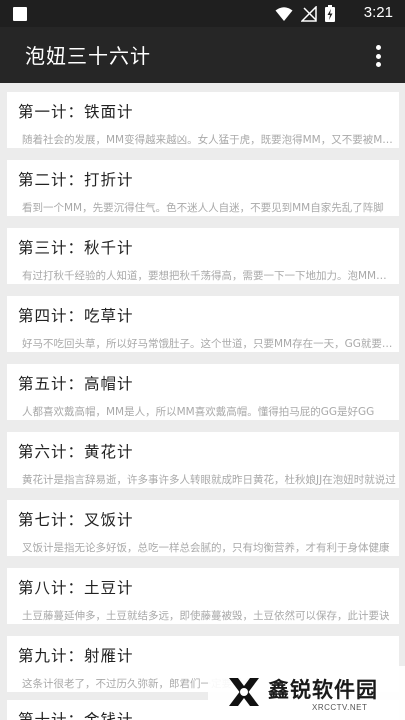 This screenshot has height=720, width=405. What do you see at coordinates (76, 656) in the screenshot?
I see `strategy-title: 第九计：射雁计` at bounding box center [76, 656].